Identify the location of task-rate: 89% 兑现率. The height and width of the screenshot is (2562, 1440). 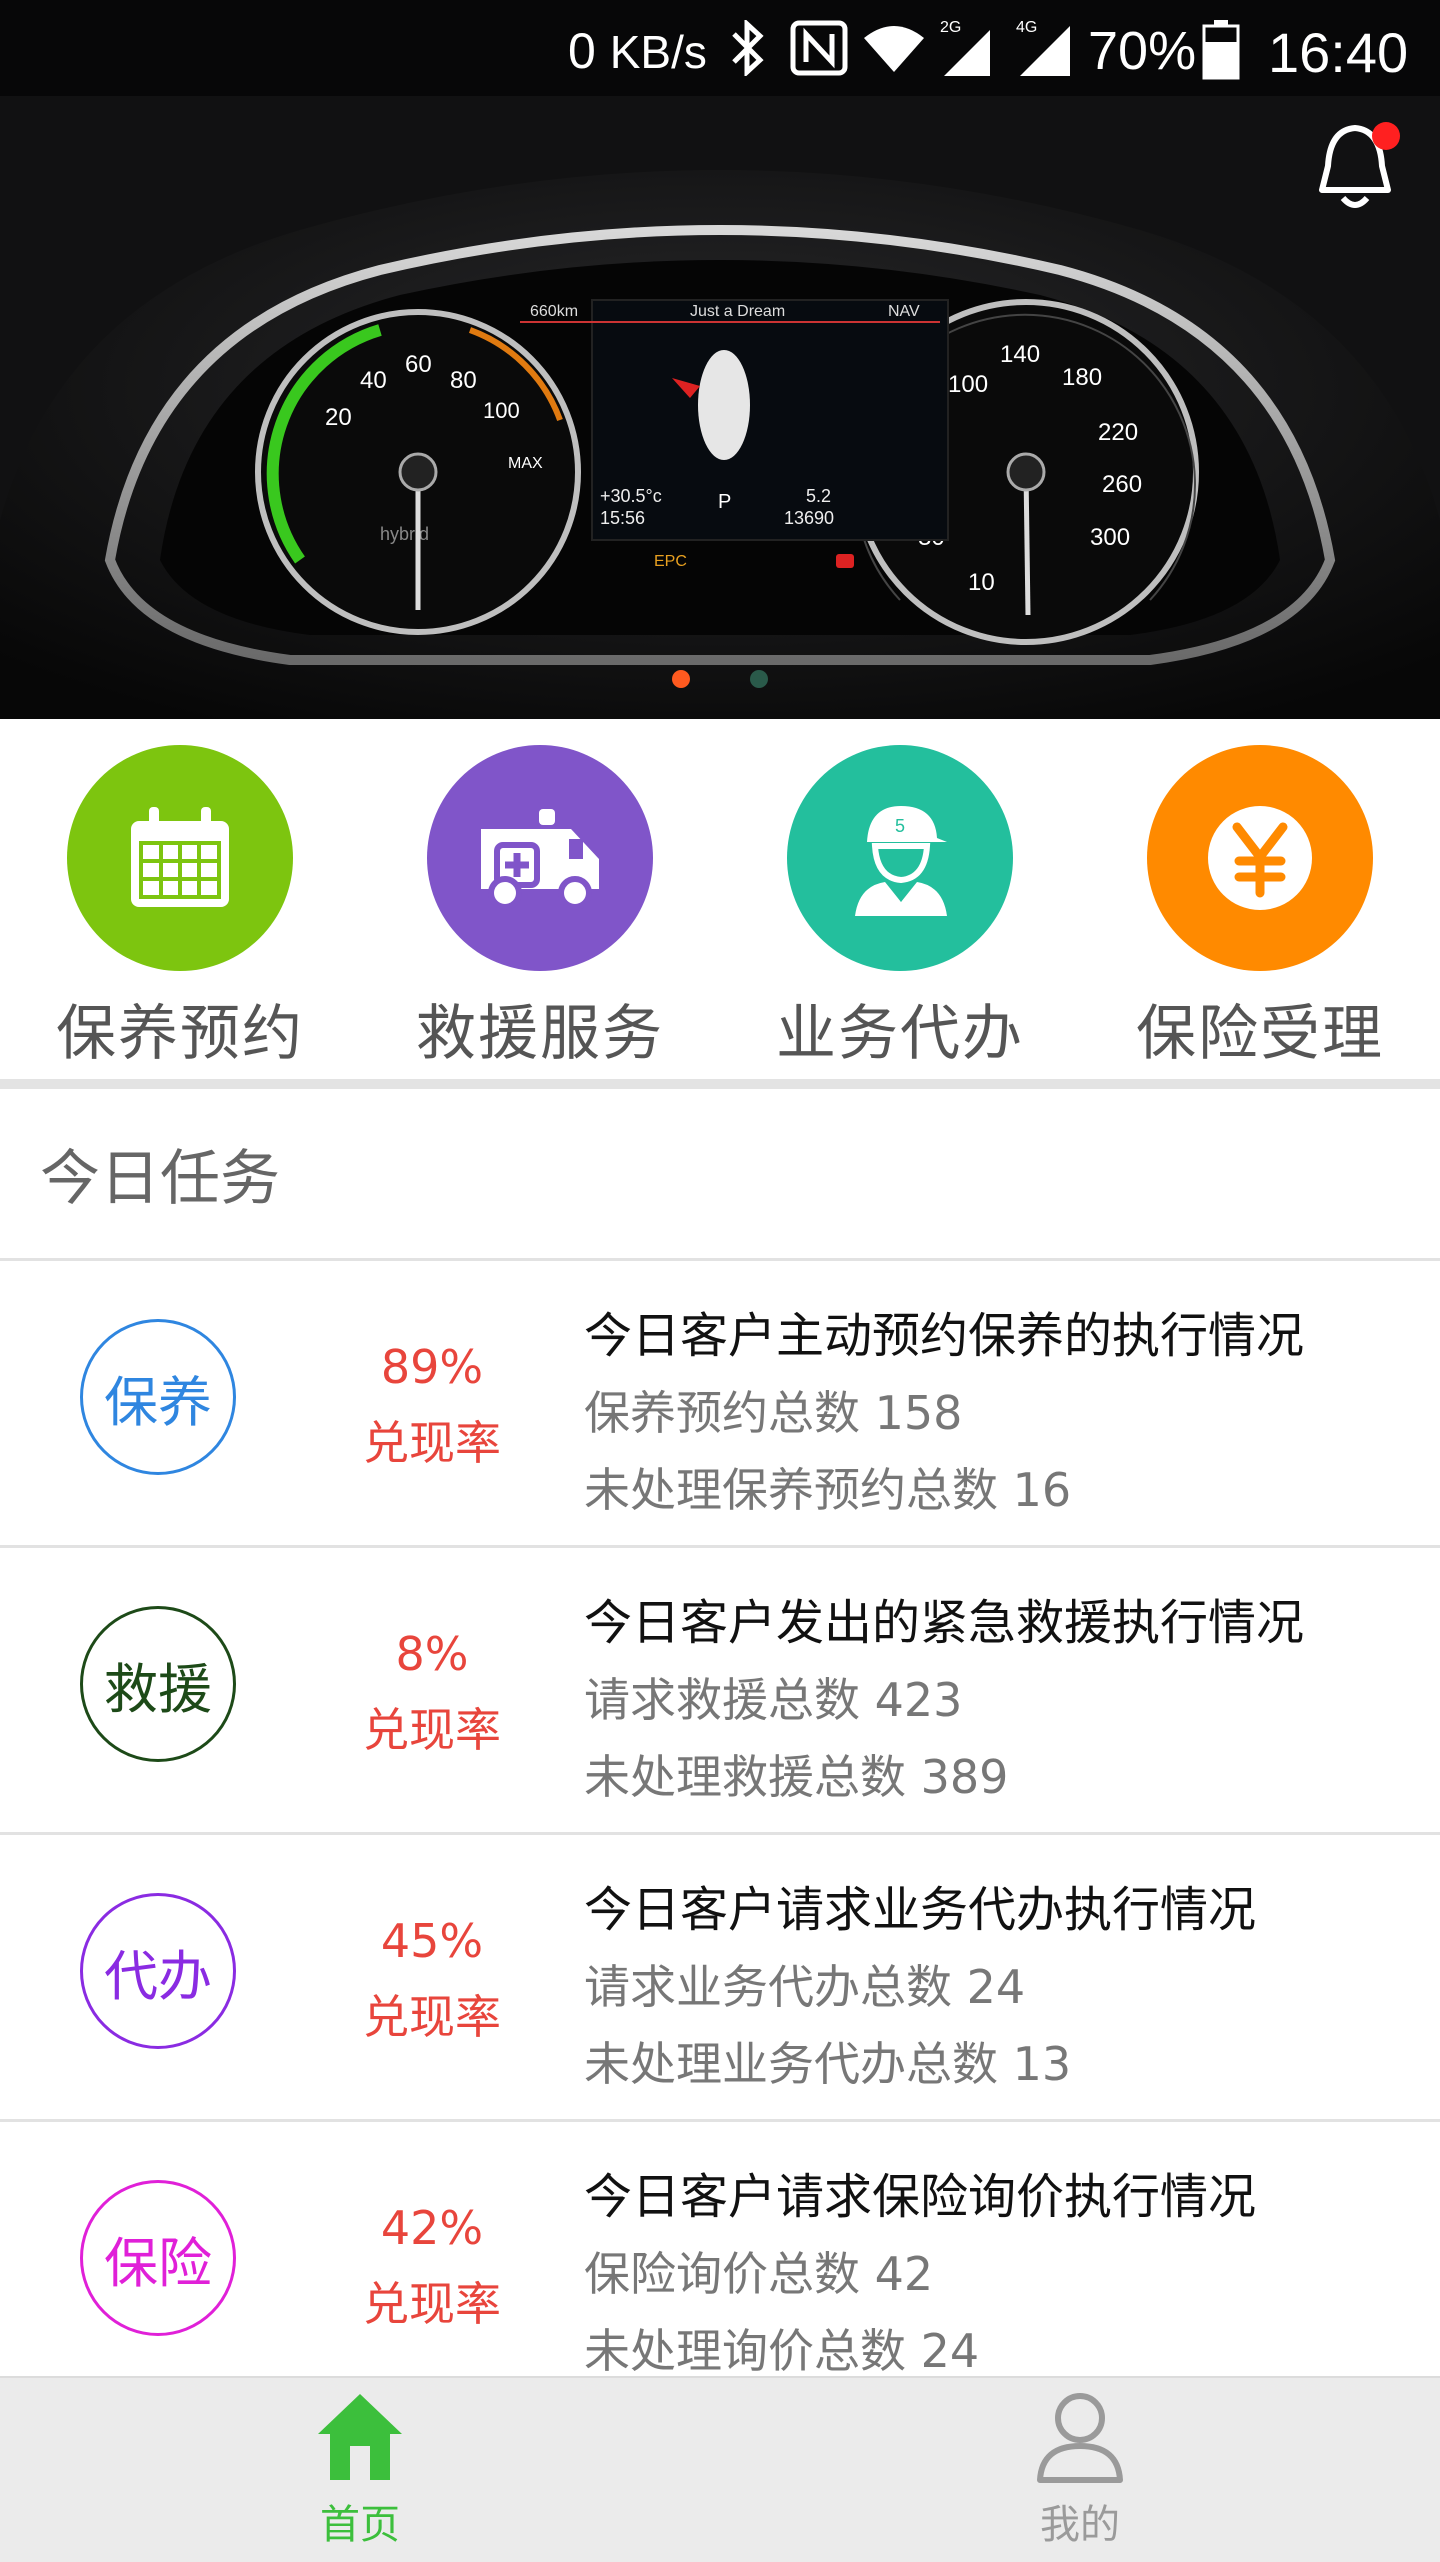
(432, 1405).